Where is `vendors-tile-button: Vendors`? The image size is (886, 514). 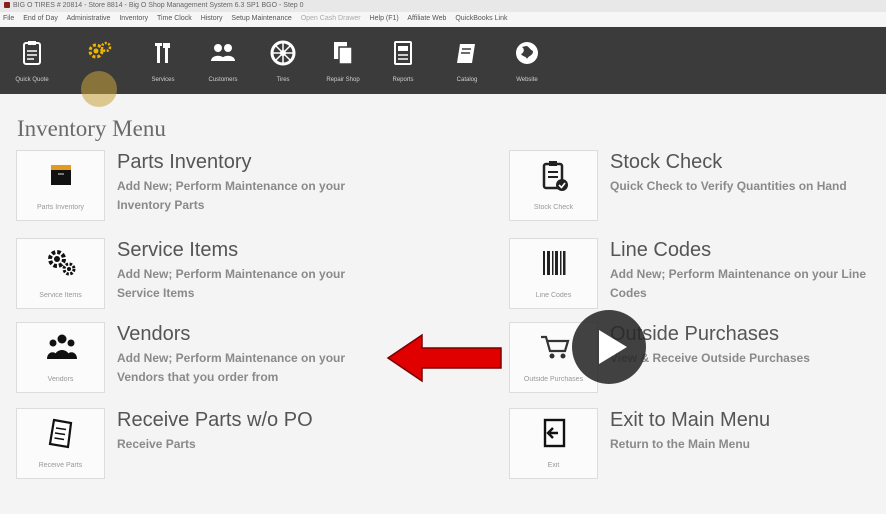
vendors-tile-button: Vendors is located at coordinates (60, 357).